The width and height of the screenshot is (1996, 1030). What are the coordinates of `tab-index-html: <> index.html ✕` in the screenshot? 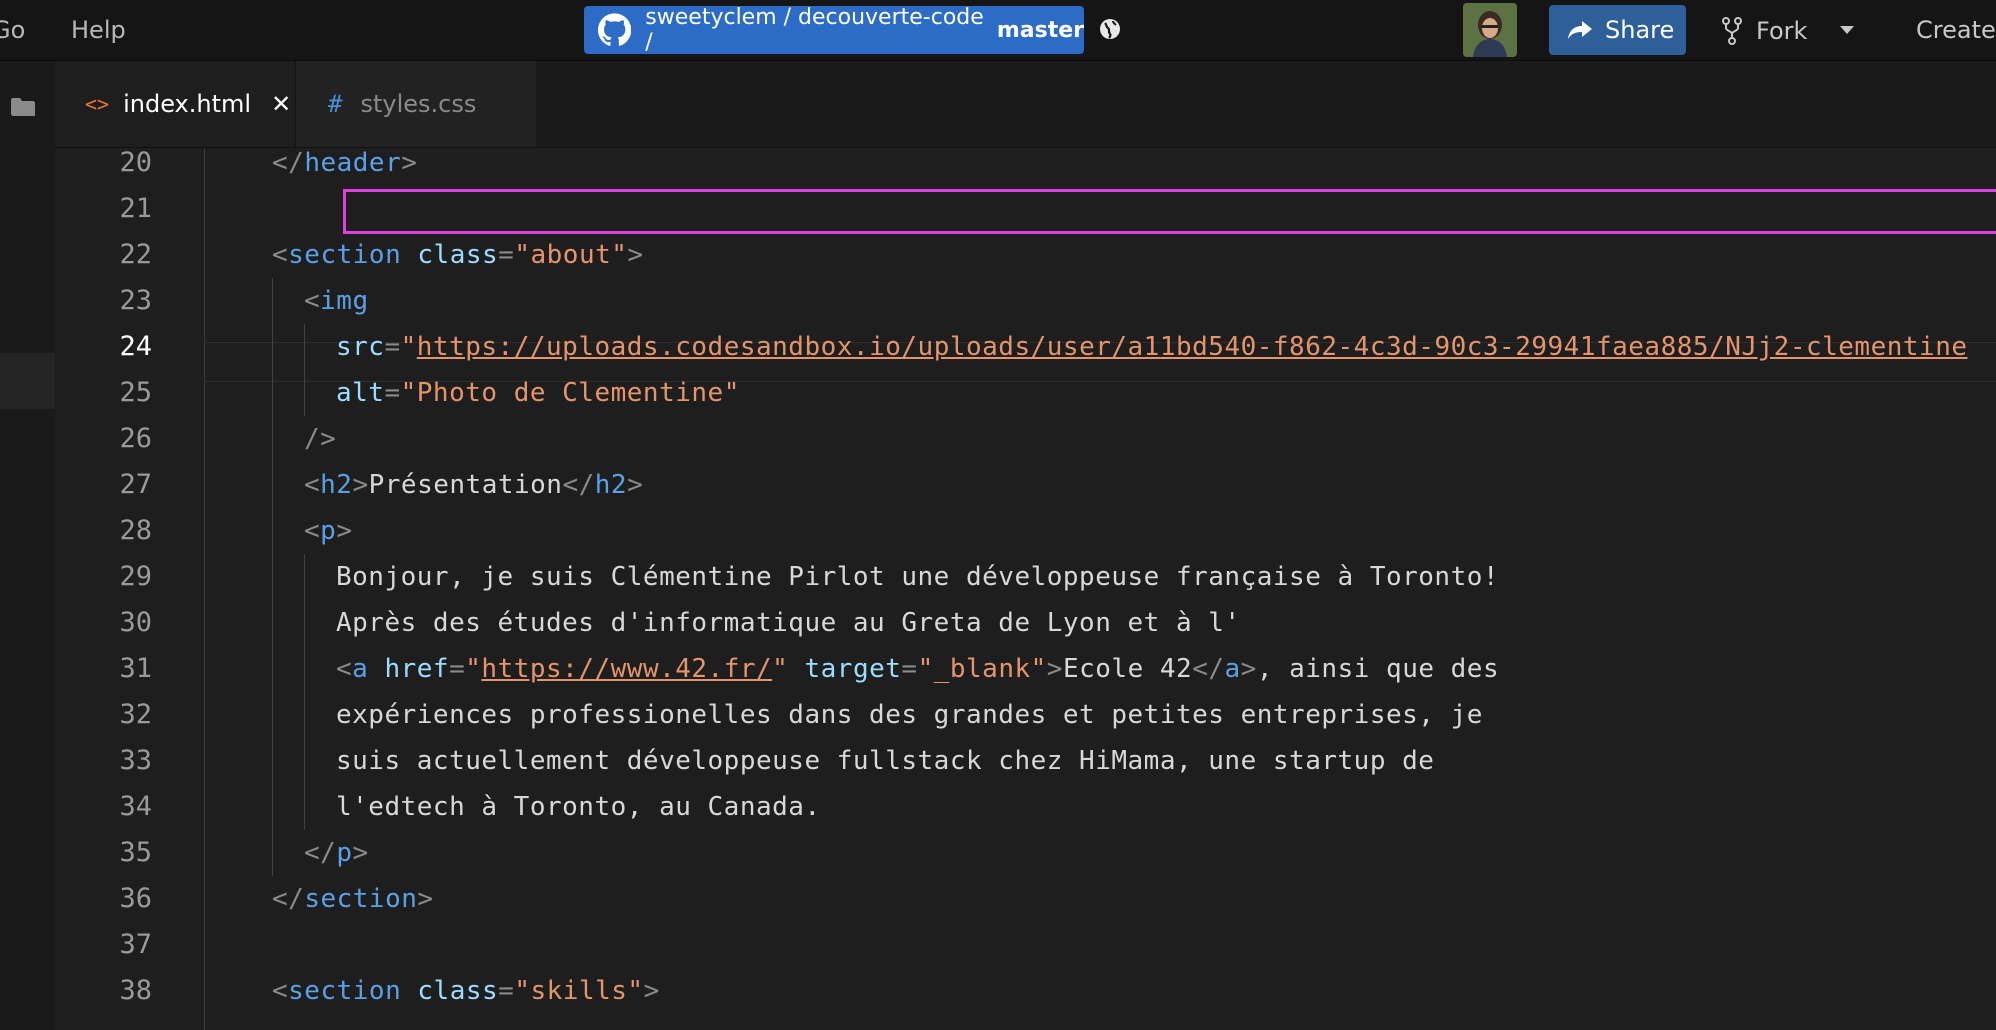 It's located at (175, 104).